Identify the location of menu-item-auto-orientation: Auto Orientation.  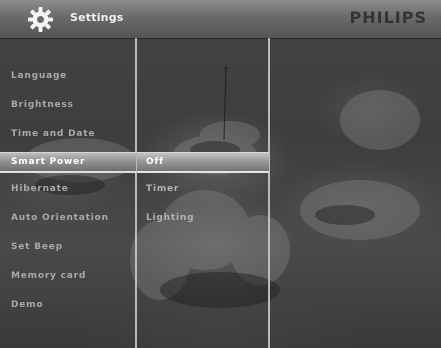
(68, 218).